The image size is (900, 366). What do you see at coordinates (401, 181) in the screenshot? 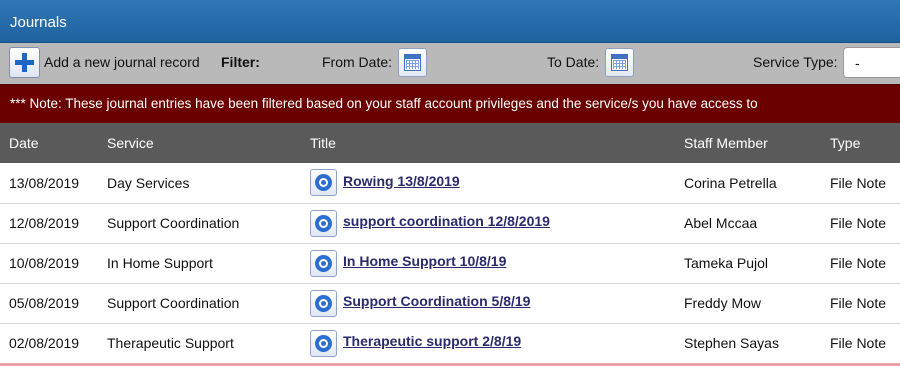
I see `journal-title-link: Rowing 13/8/2019` at bounding box center [401, 181].